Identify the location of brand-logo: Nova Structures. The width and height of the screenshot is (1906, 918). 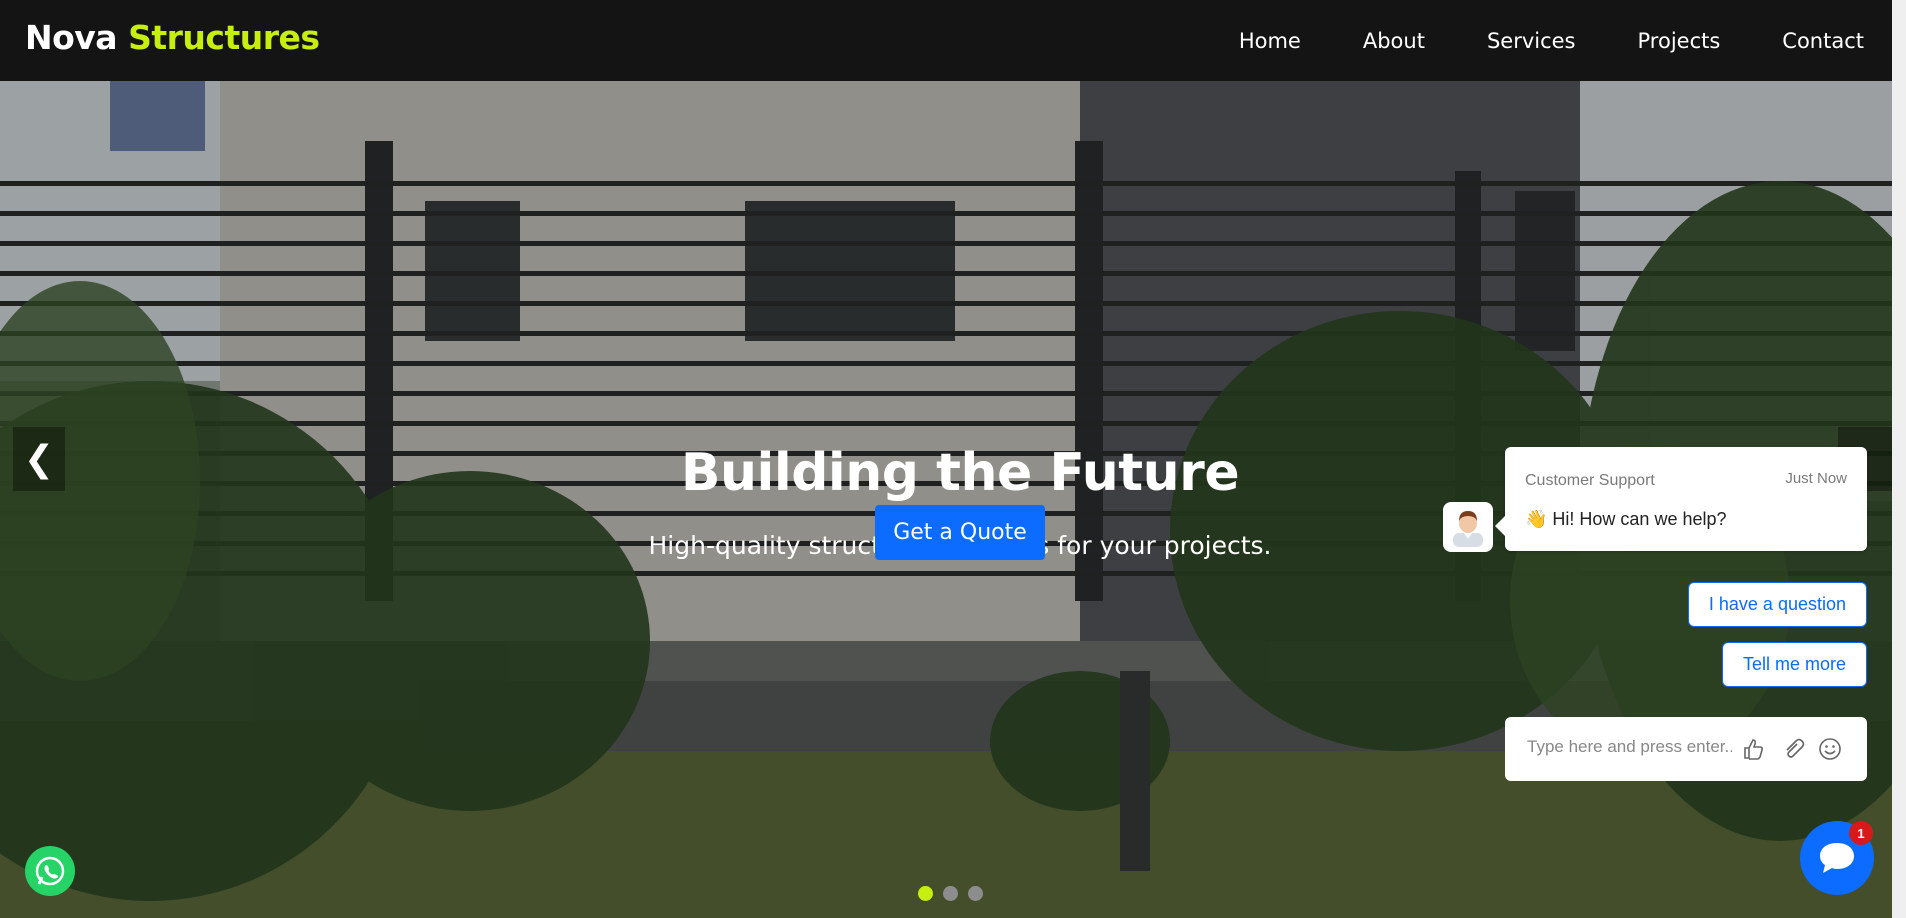
(172, 37).